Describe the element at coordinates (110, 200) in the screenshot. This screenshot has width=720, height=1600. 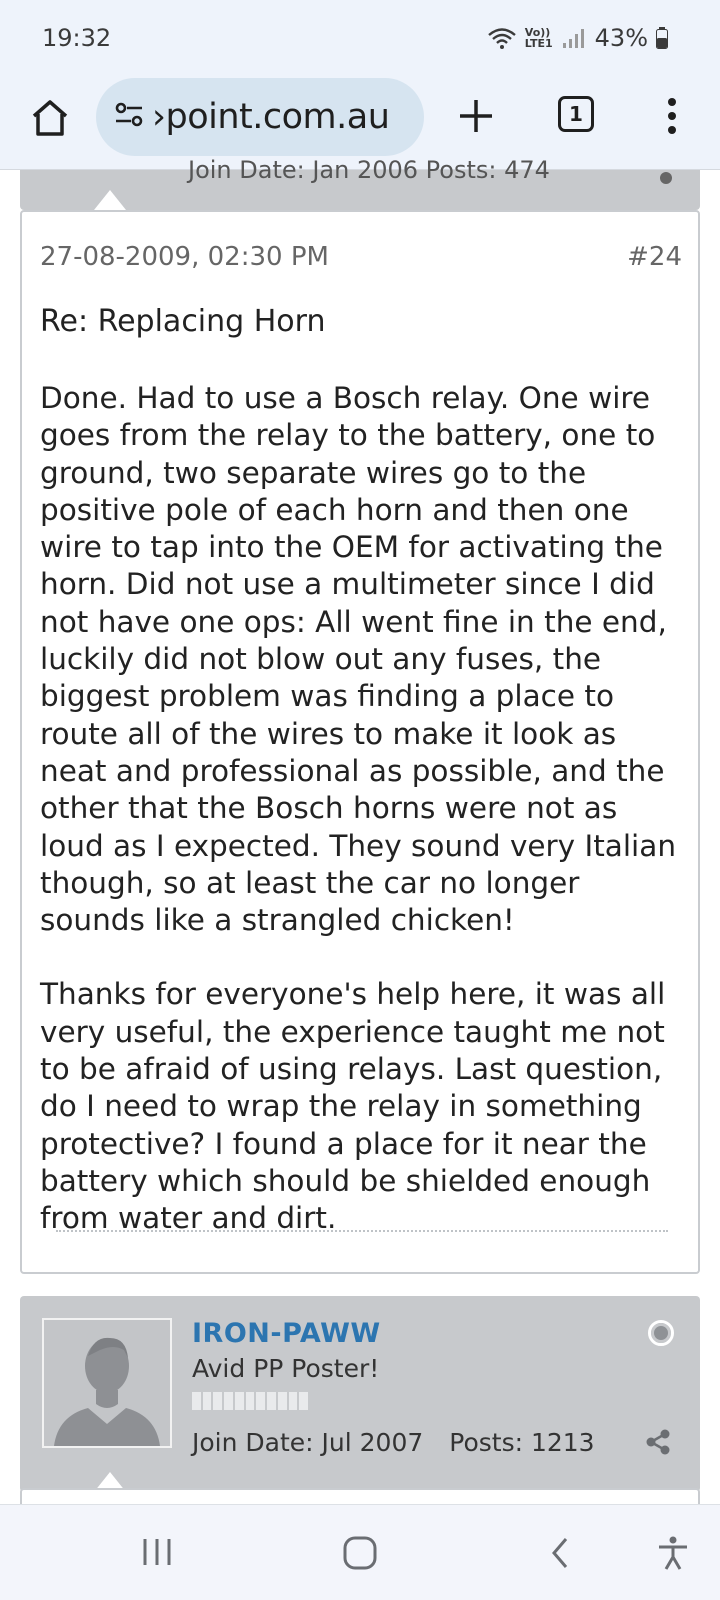
I see `post-pointer-arrow` at that location.